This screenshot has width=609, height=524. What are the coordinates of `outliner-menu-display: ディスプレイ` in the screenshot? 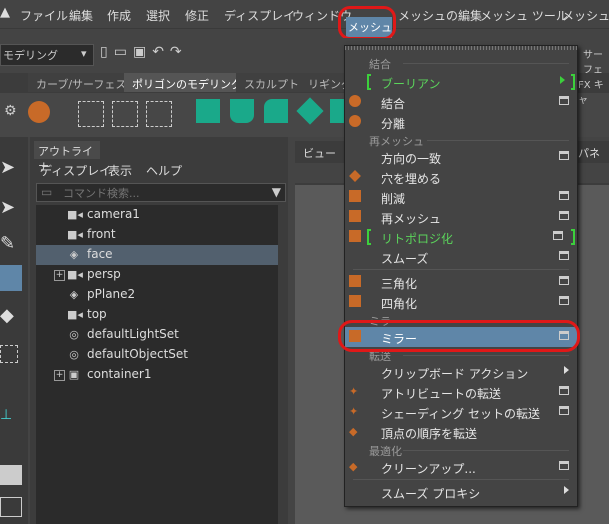 It's located at (75, 170).